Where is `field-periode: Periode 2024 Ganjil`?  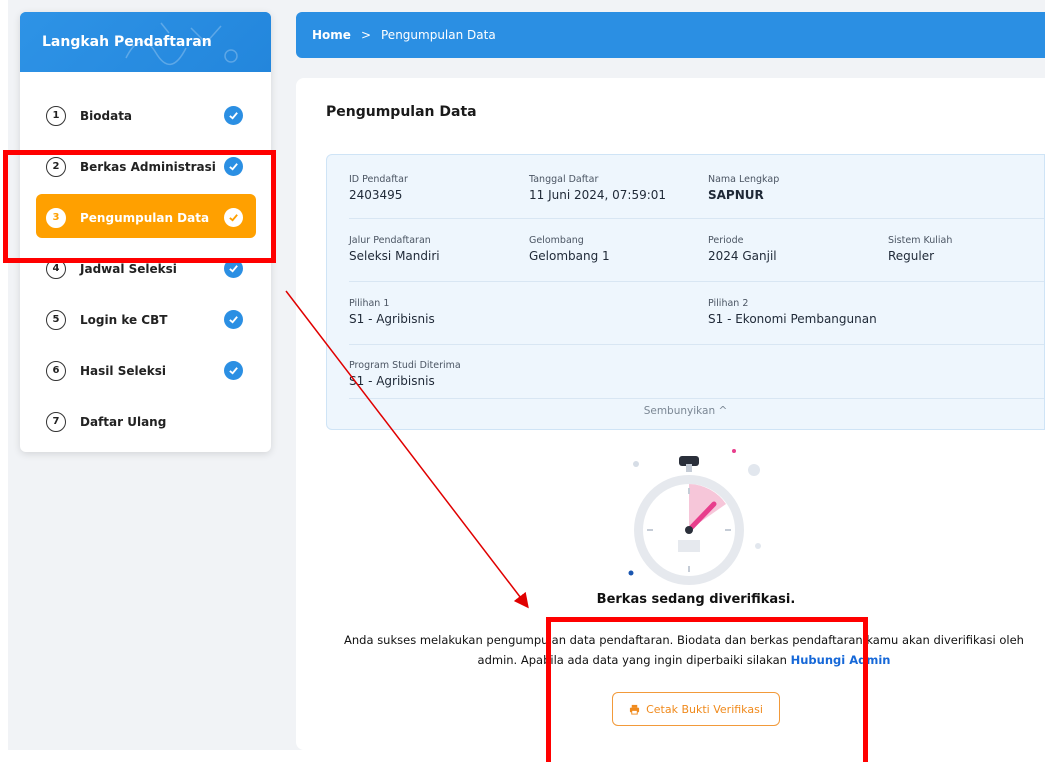 field-periode: Periode 2024 Ganjil is located at coordinates (742, 249).